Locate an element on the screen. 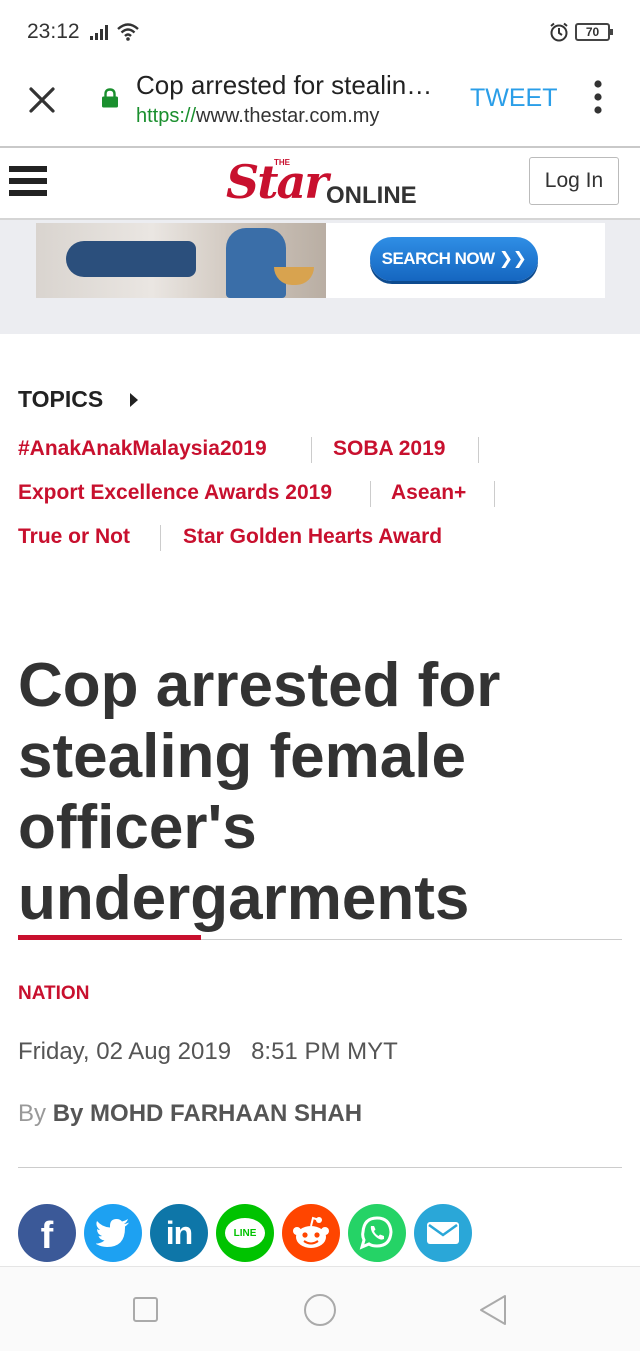 The width and height of the screenshot is (640, 1351). status-bar: 23:12 70 is located at coordinates (320, 32).